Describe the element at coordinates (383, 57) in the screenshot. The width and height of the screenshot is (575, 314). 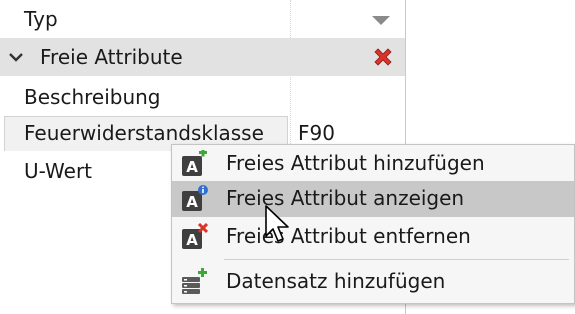
I see `close-icon` at that location.